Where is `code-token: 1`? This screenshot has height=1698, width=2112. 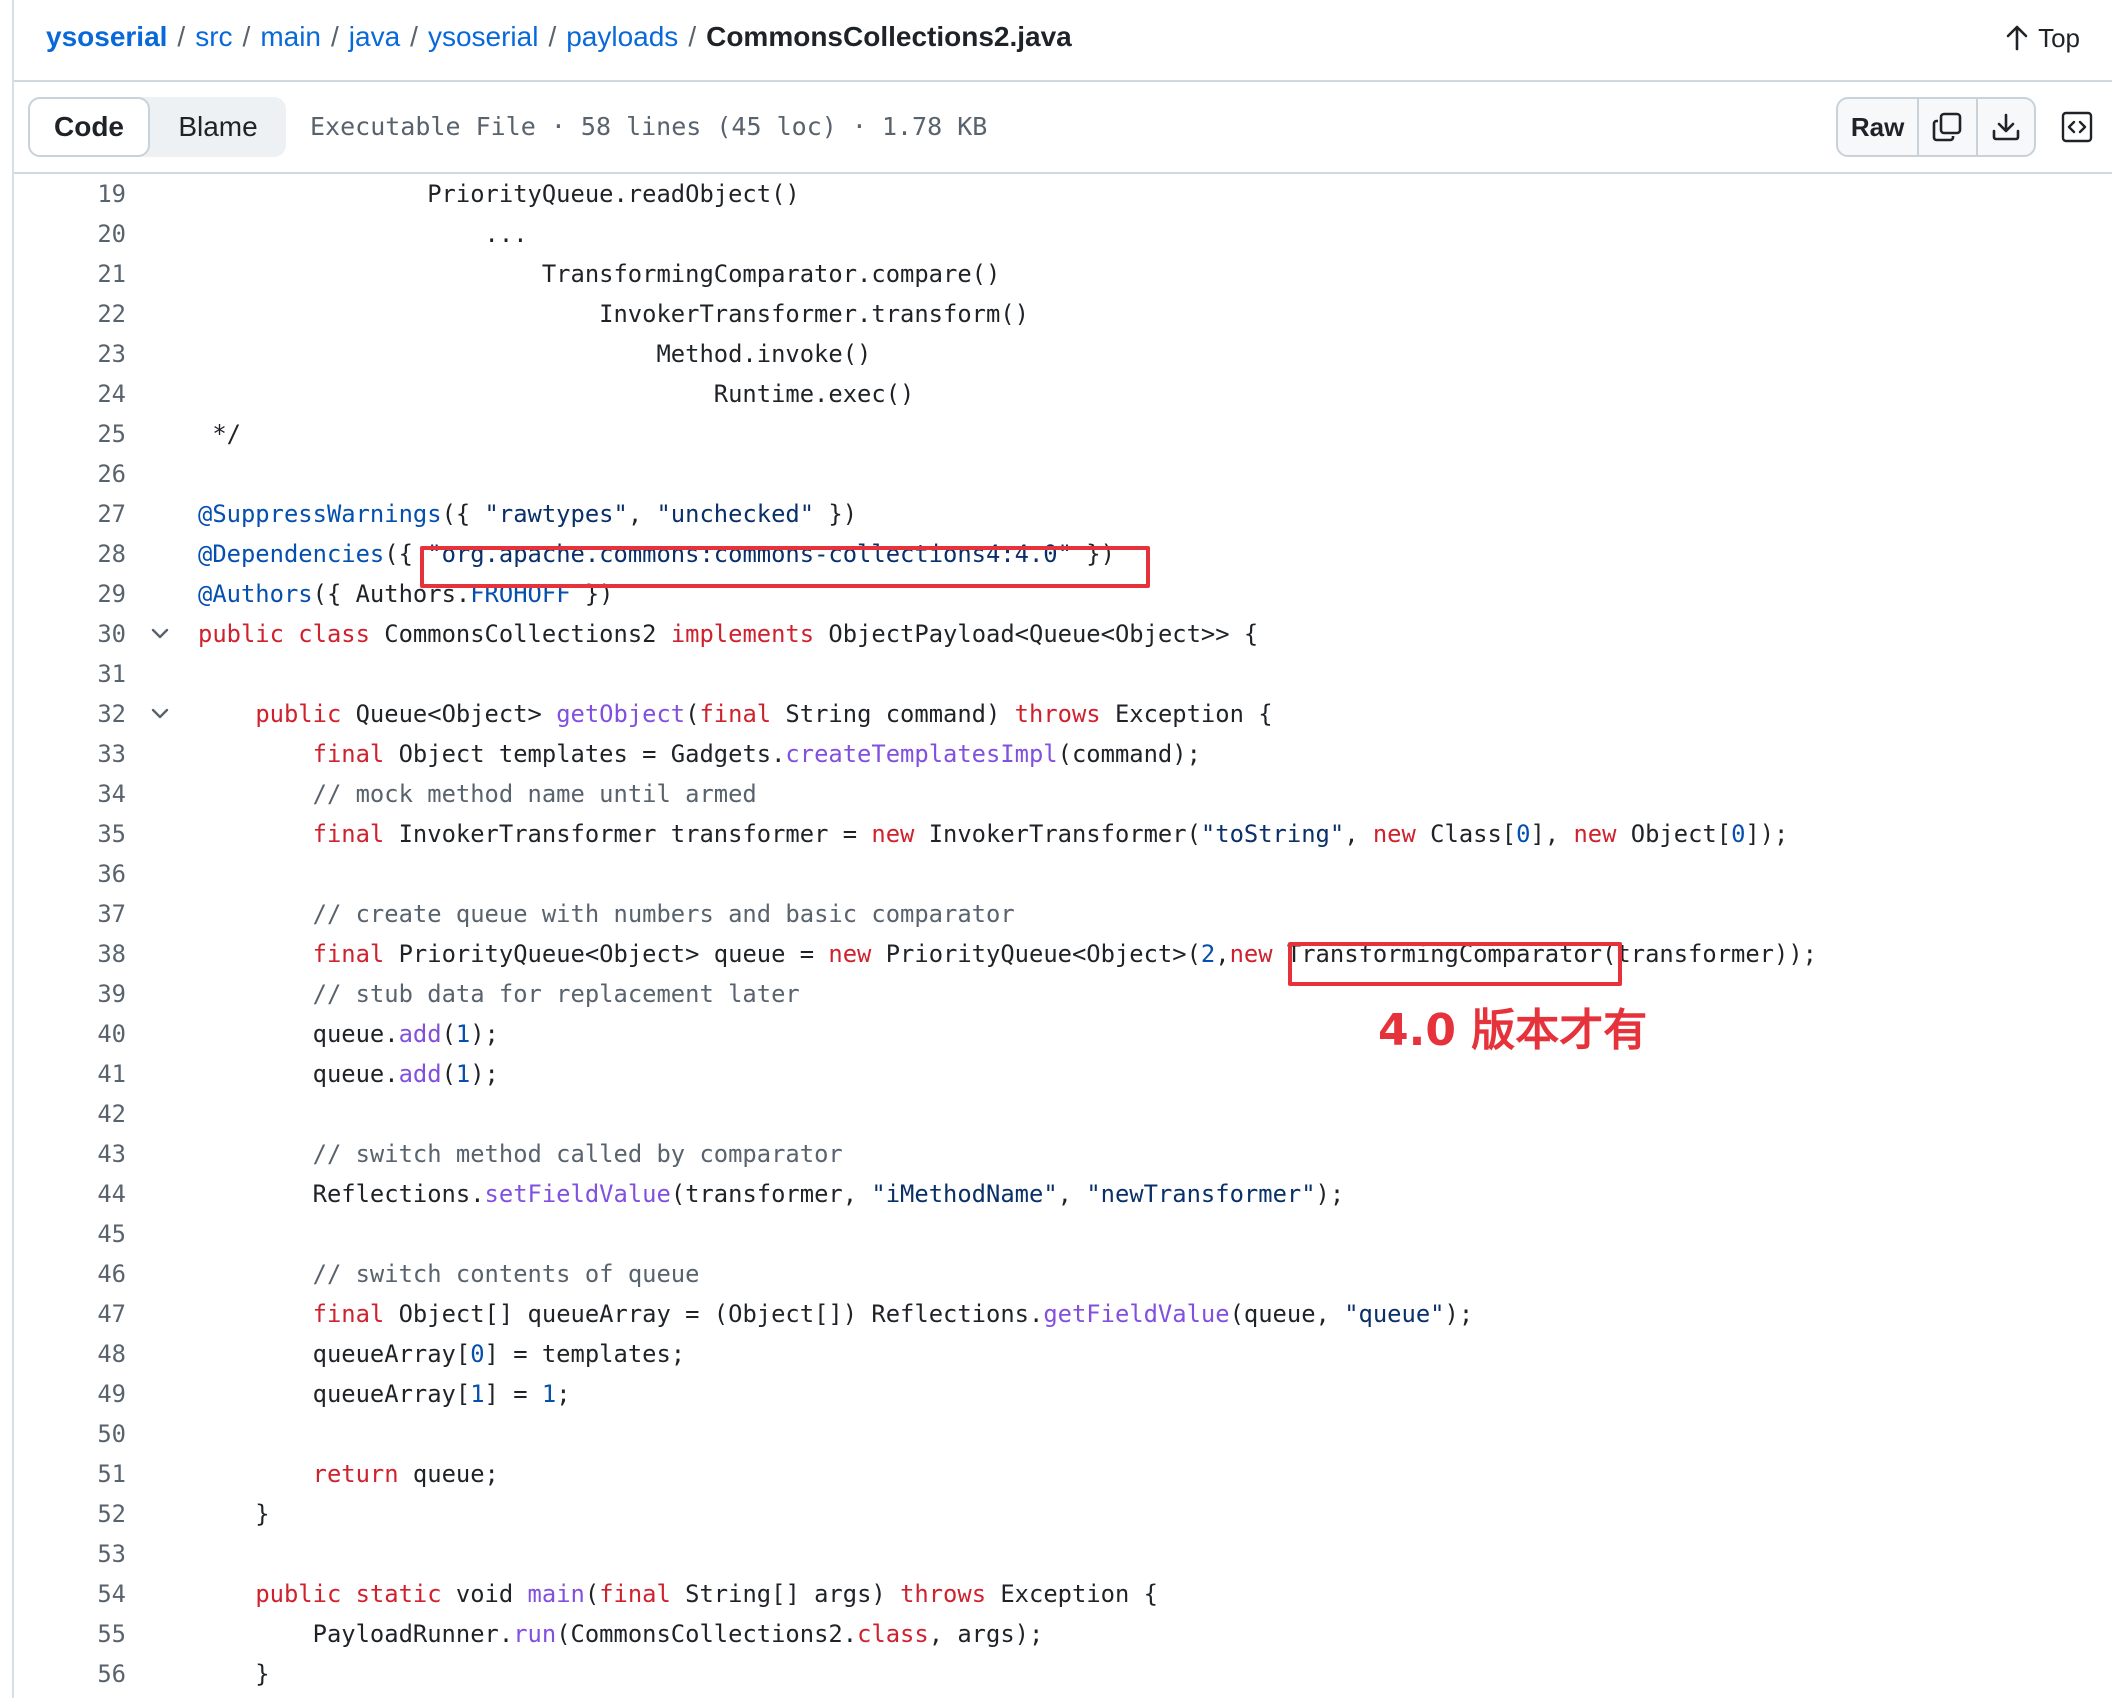
code-token: 1 is located at coordinates (463, 1074).